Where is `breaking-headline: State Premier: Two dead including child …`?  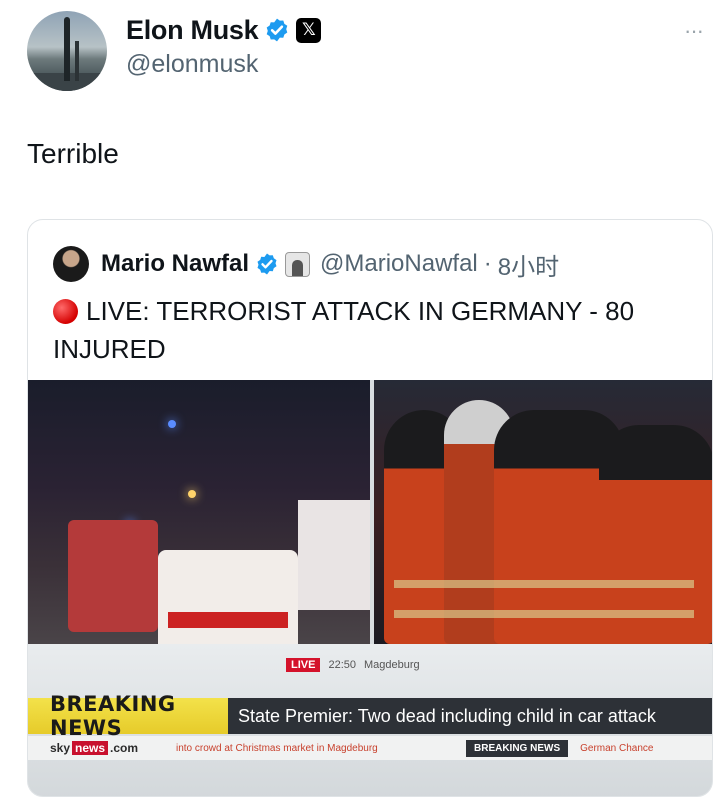 breaking-headline: State Premier: Two dead including child … is located at coordinates (470, 716).